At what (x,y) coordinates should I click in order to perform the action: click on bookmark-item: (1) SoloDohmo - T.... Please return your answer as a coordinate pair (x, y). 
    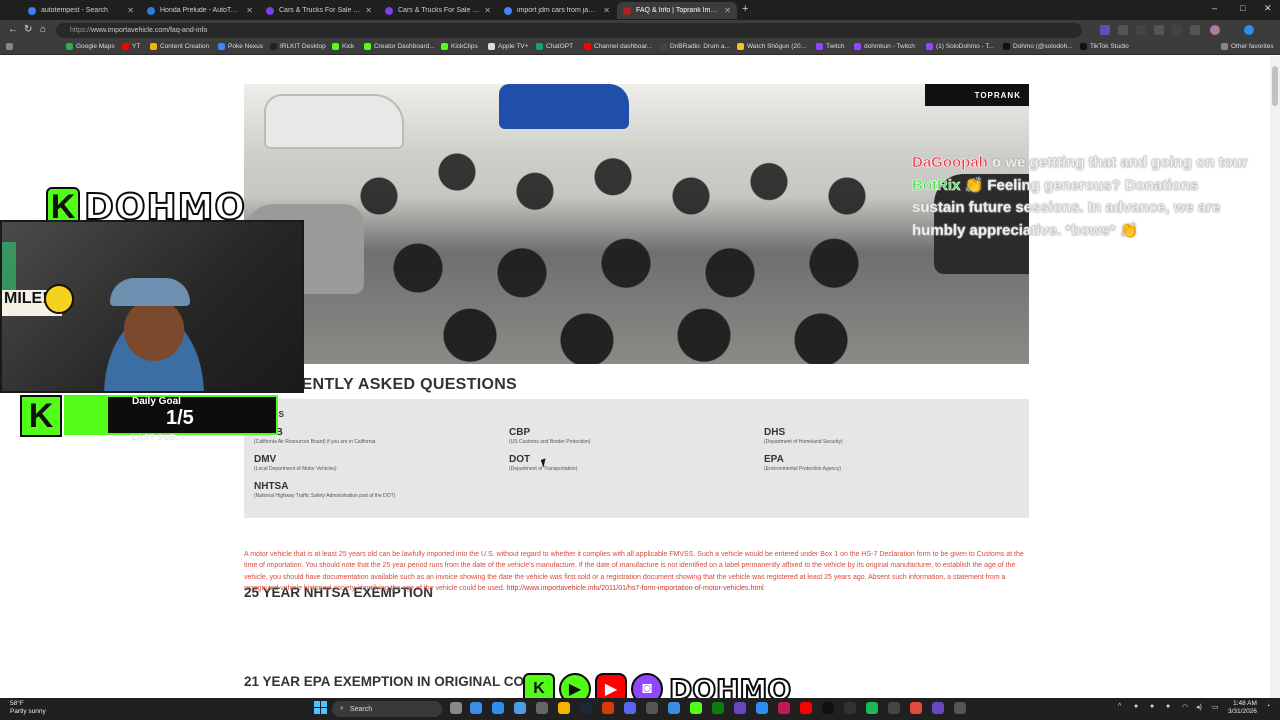
    Looking at the image, I should click on (960, 46).